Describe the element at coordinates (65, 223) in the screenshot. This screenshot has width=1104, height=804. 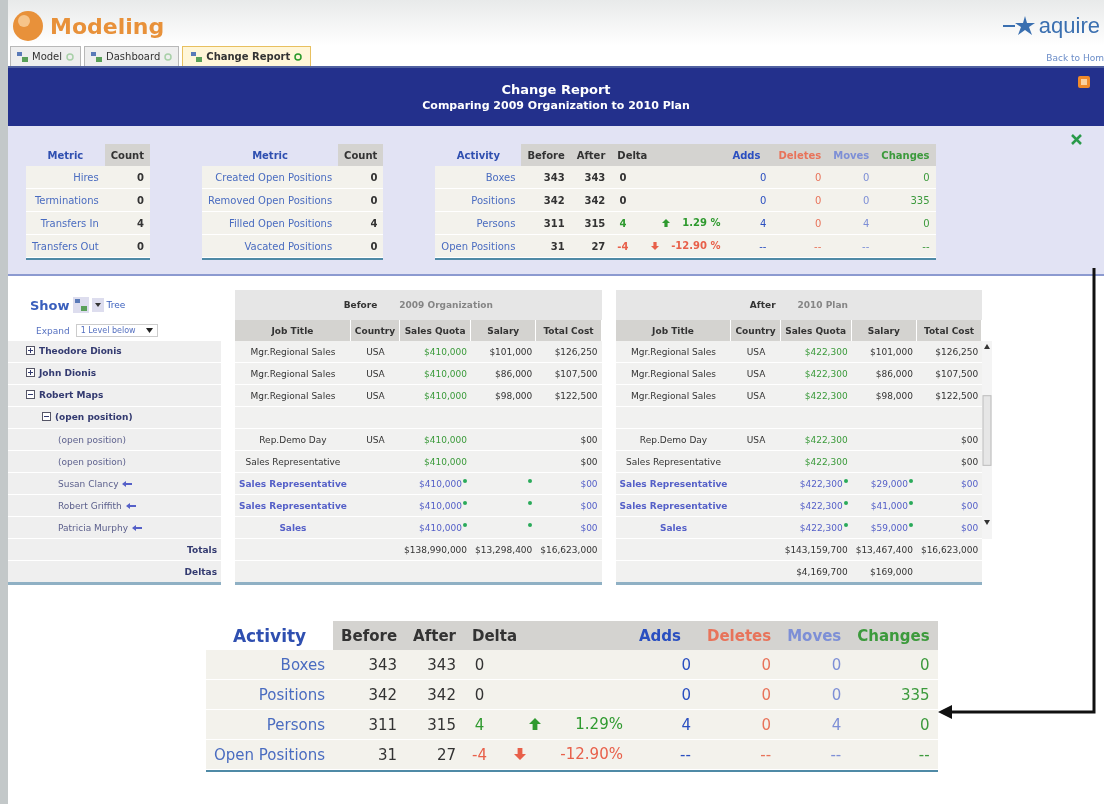
I see `row-label: Transfers In` at that location.